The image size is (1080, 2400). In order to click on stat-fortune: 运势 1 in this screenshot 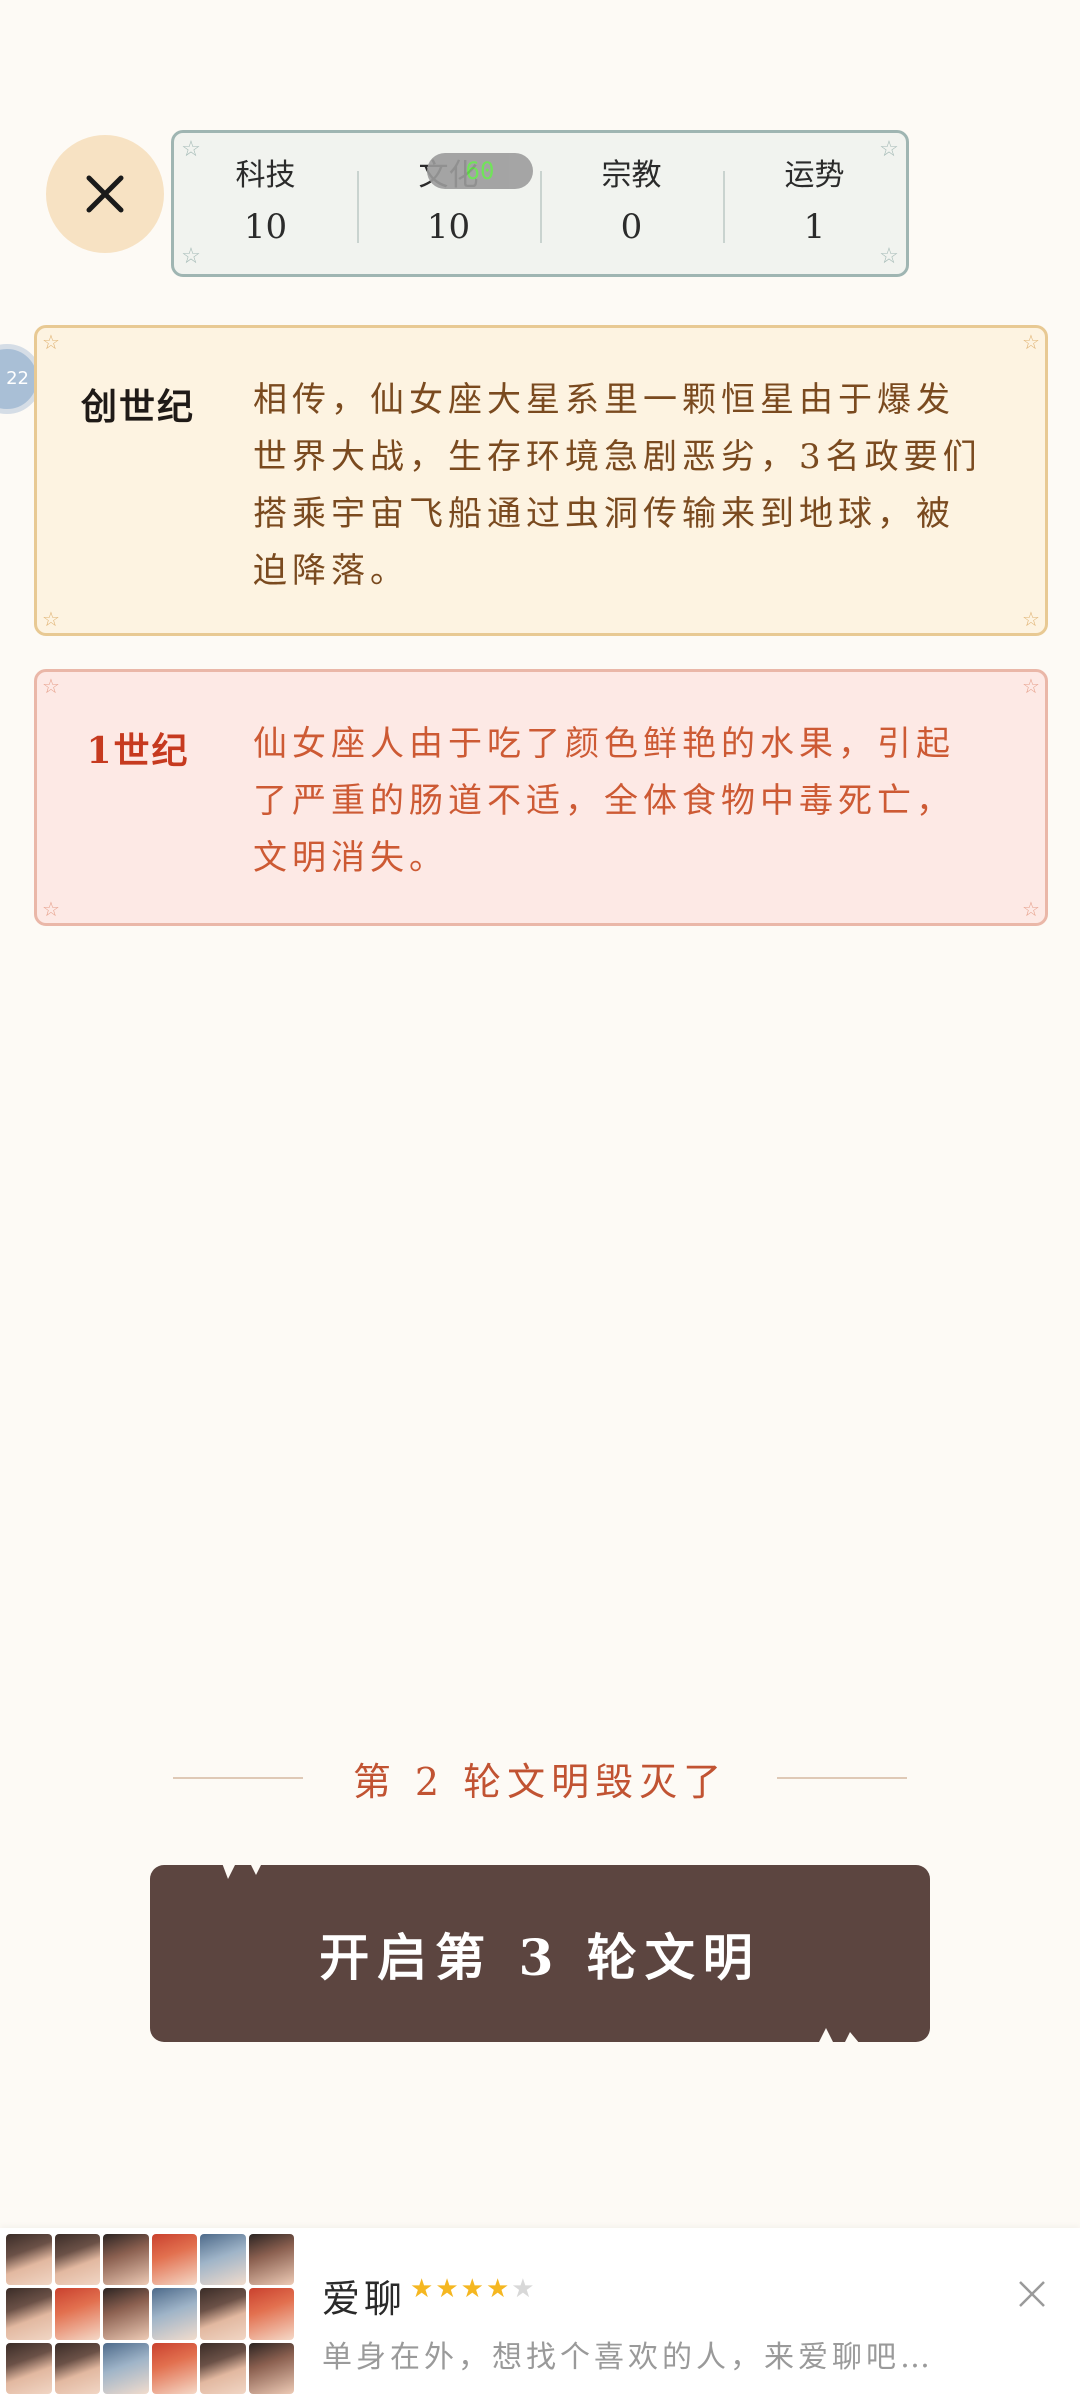, I will do `click(814, 203)`.